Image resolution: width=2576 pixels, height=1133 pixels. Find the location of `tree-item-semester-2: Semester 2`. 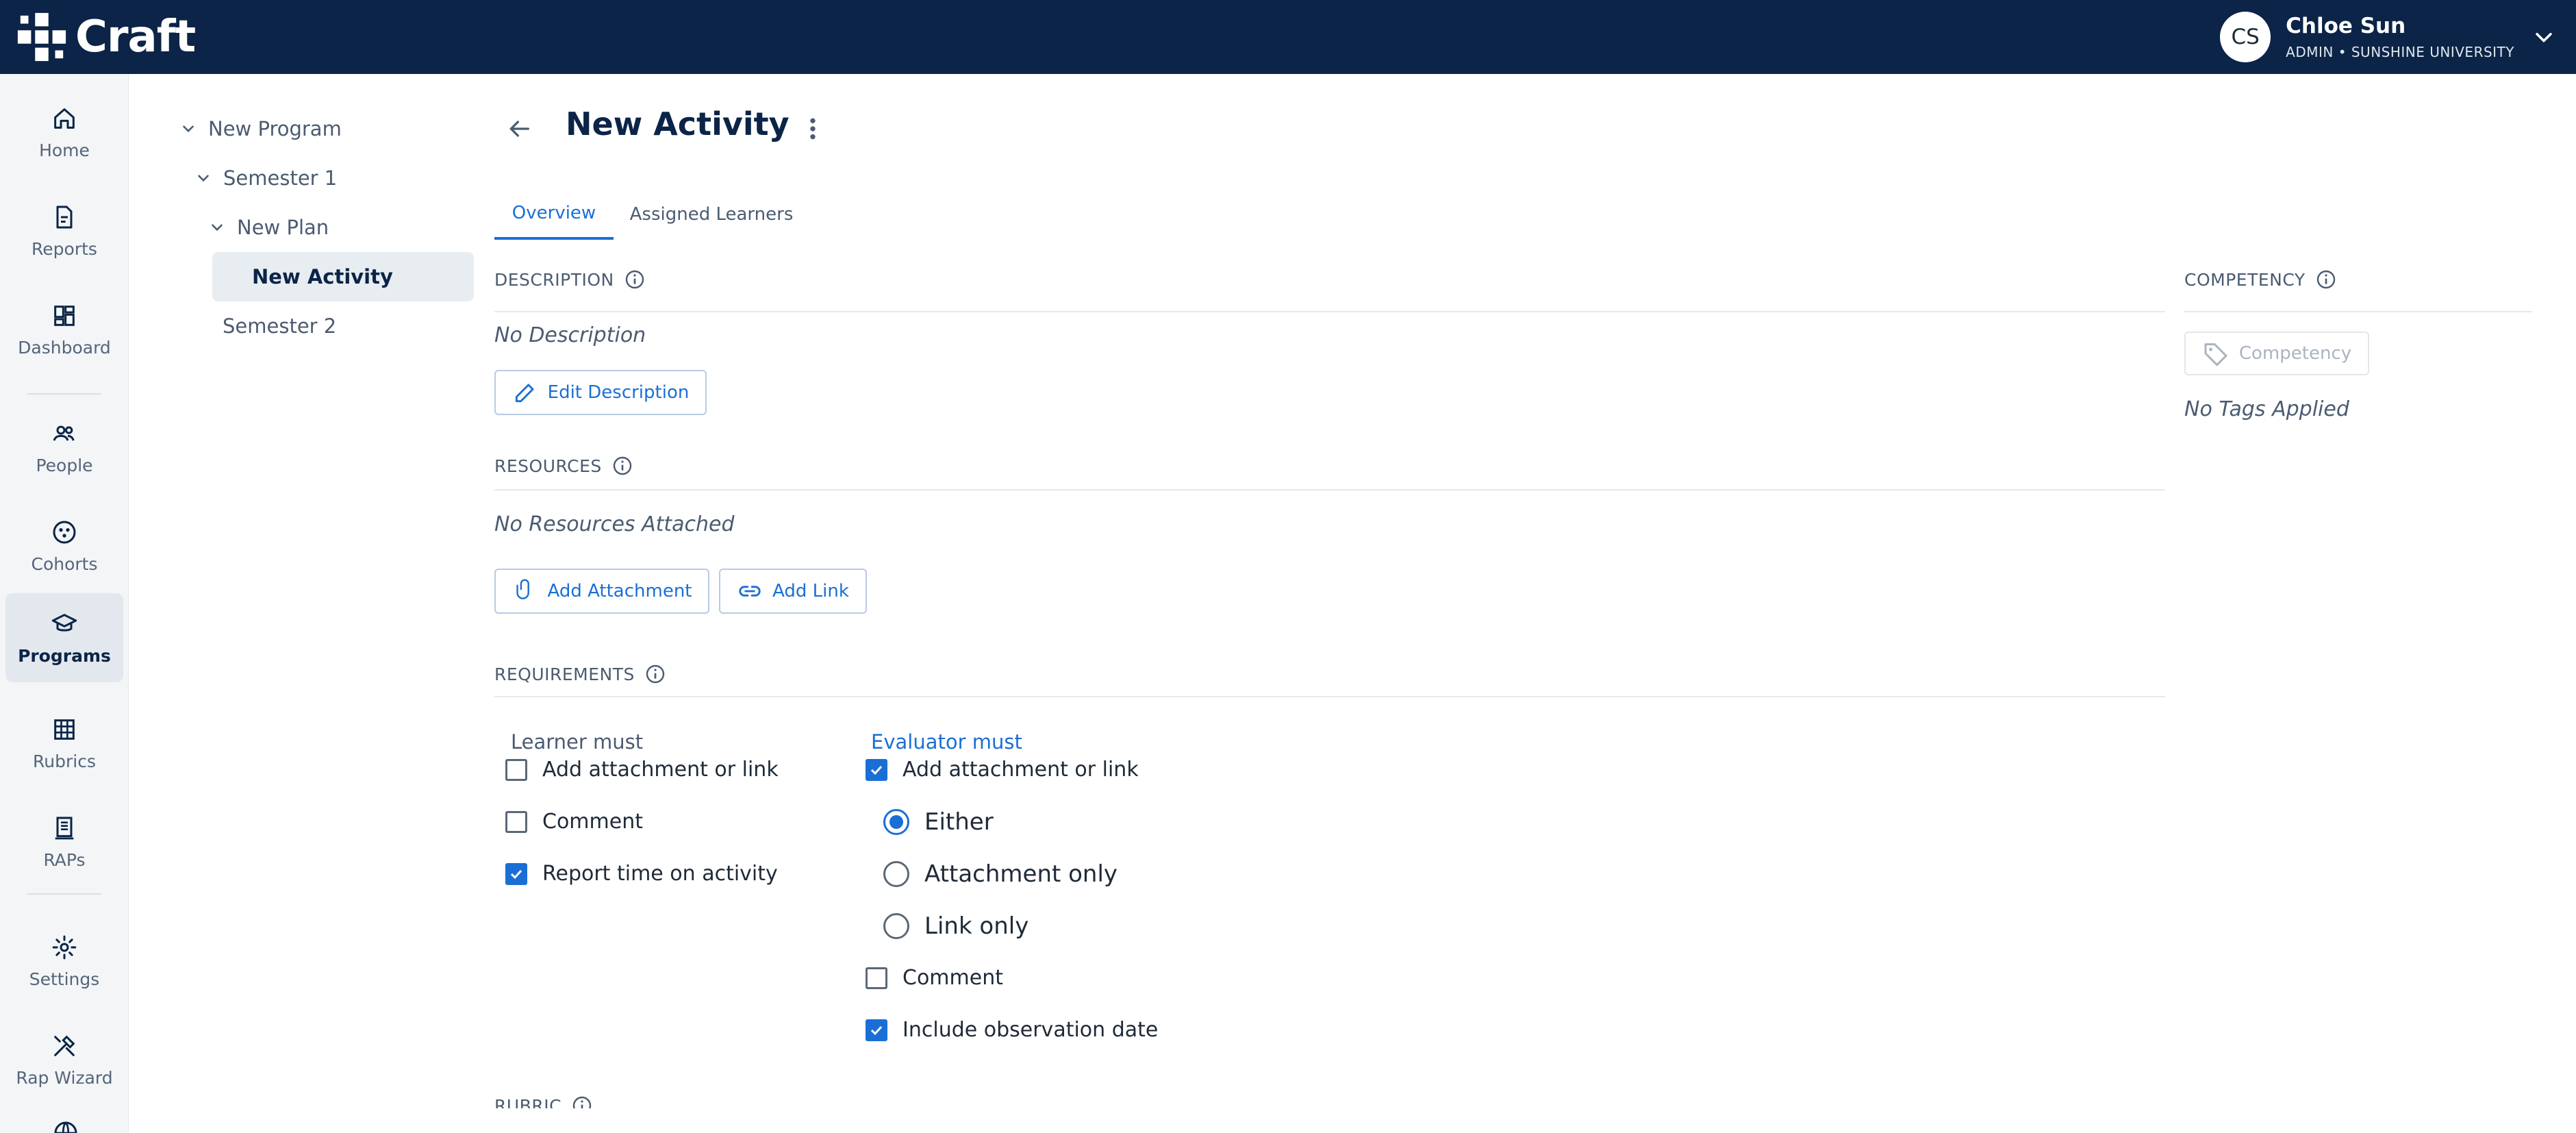

tree-item-semester-2: Semester 2 is located at coordinates (339, 326).